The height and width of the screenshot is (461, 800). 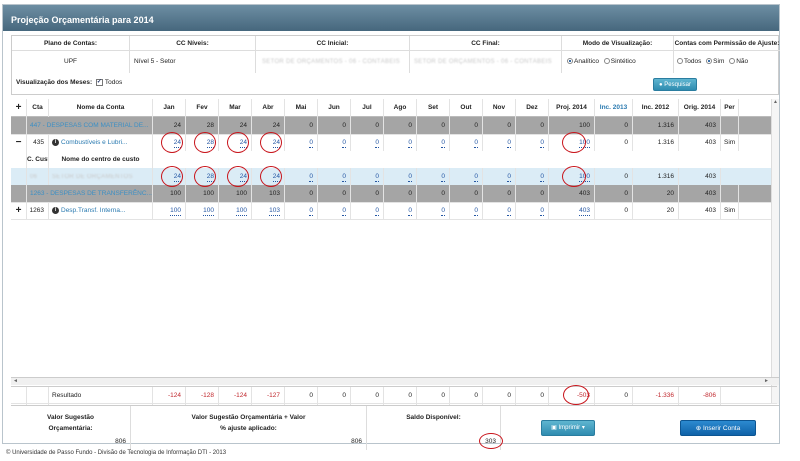 What do you see at coordinates (19, 211) in the screenshot?
I see `row-toggle-button: +` at bounding box center [19, 211].